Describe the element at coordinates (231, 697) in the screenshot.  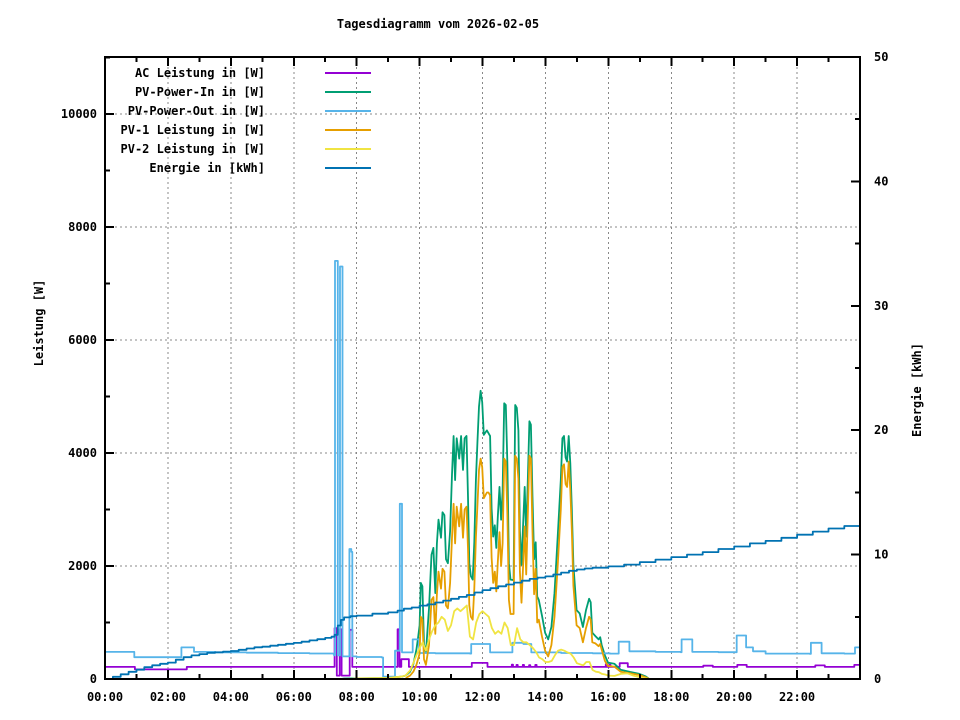
I see `x-tick-label: 04:00` at that location.